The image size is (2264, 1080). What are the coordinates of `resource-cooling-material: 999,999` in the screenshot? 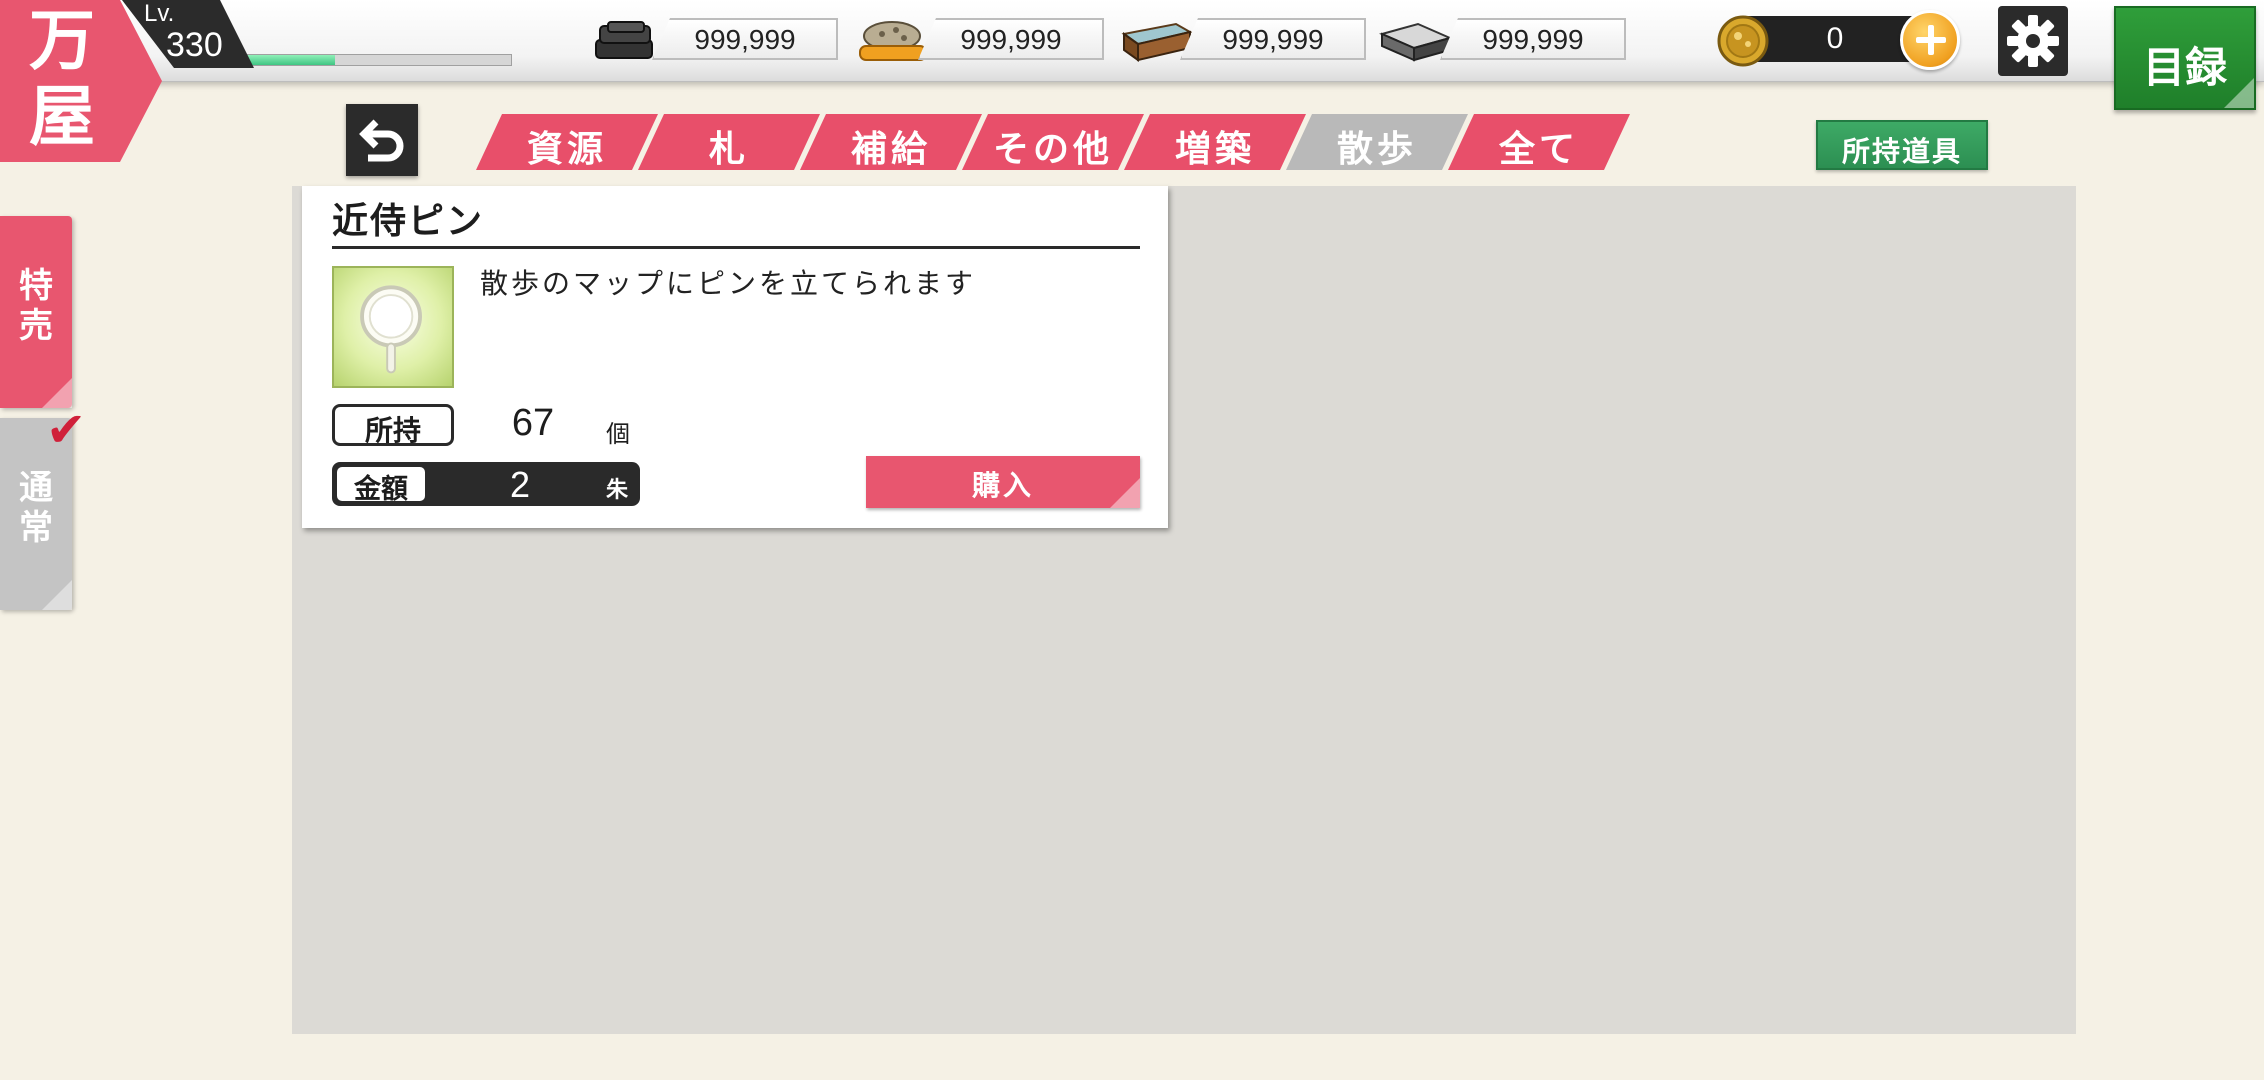 It's located at (1243, 40).